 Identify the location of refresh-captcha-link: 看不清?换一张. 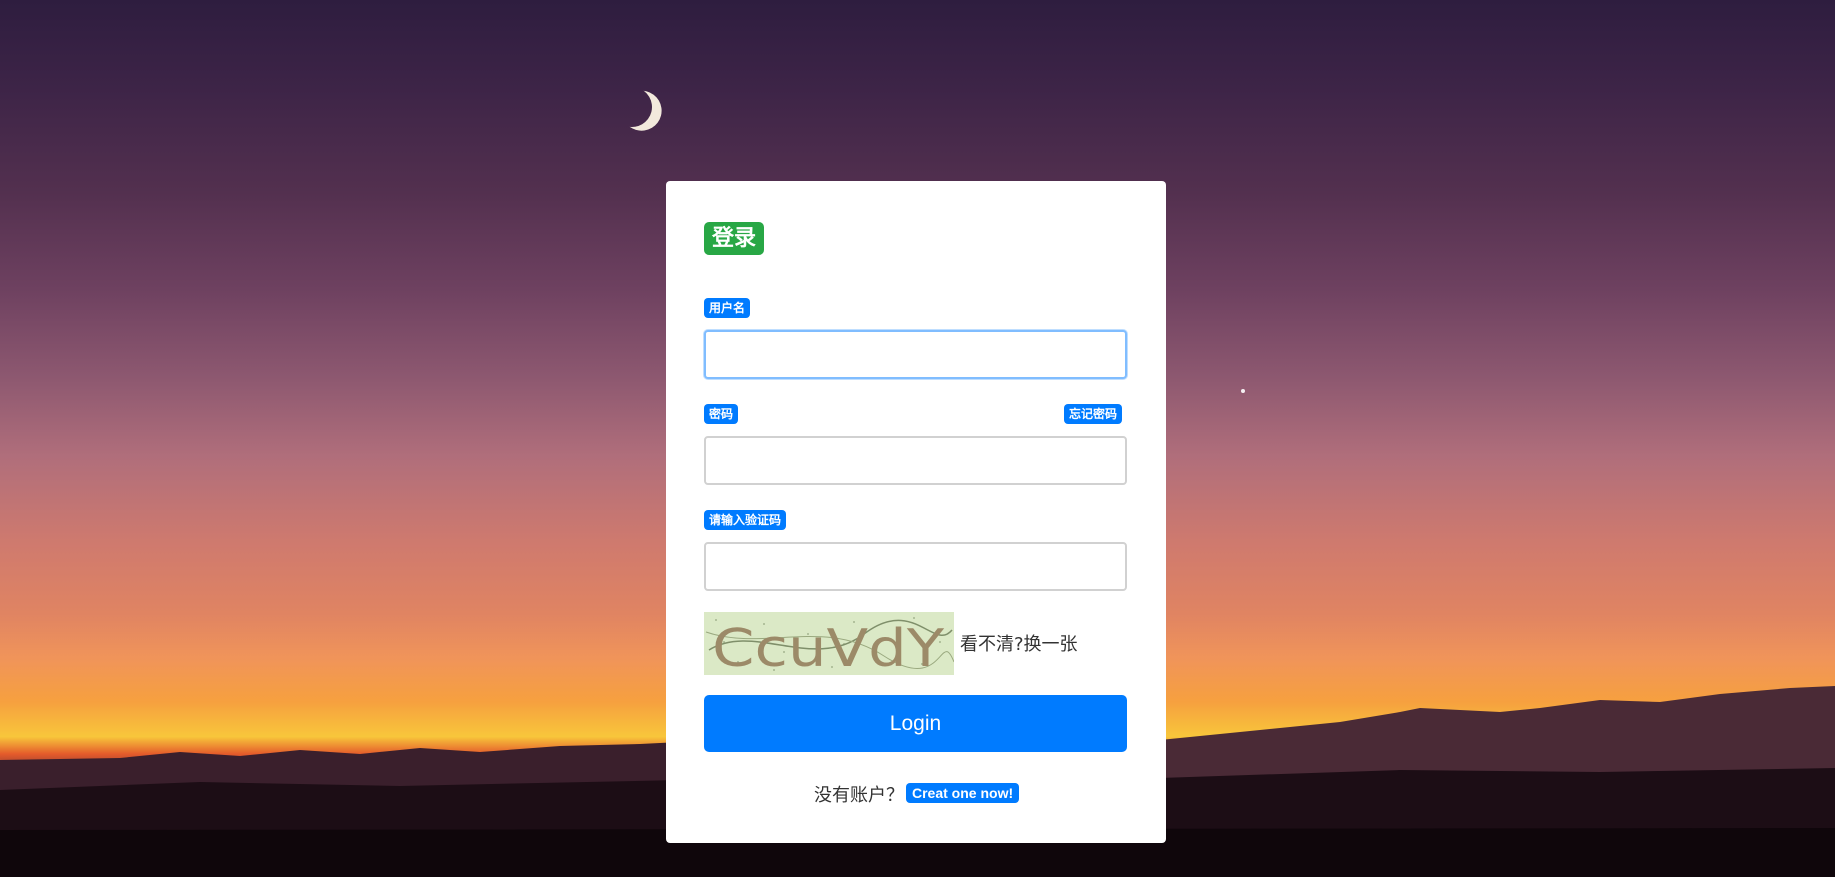
(1019, 643).